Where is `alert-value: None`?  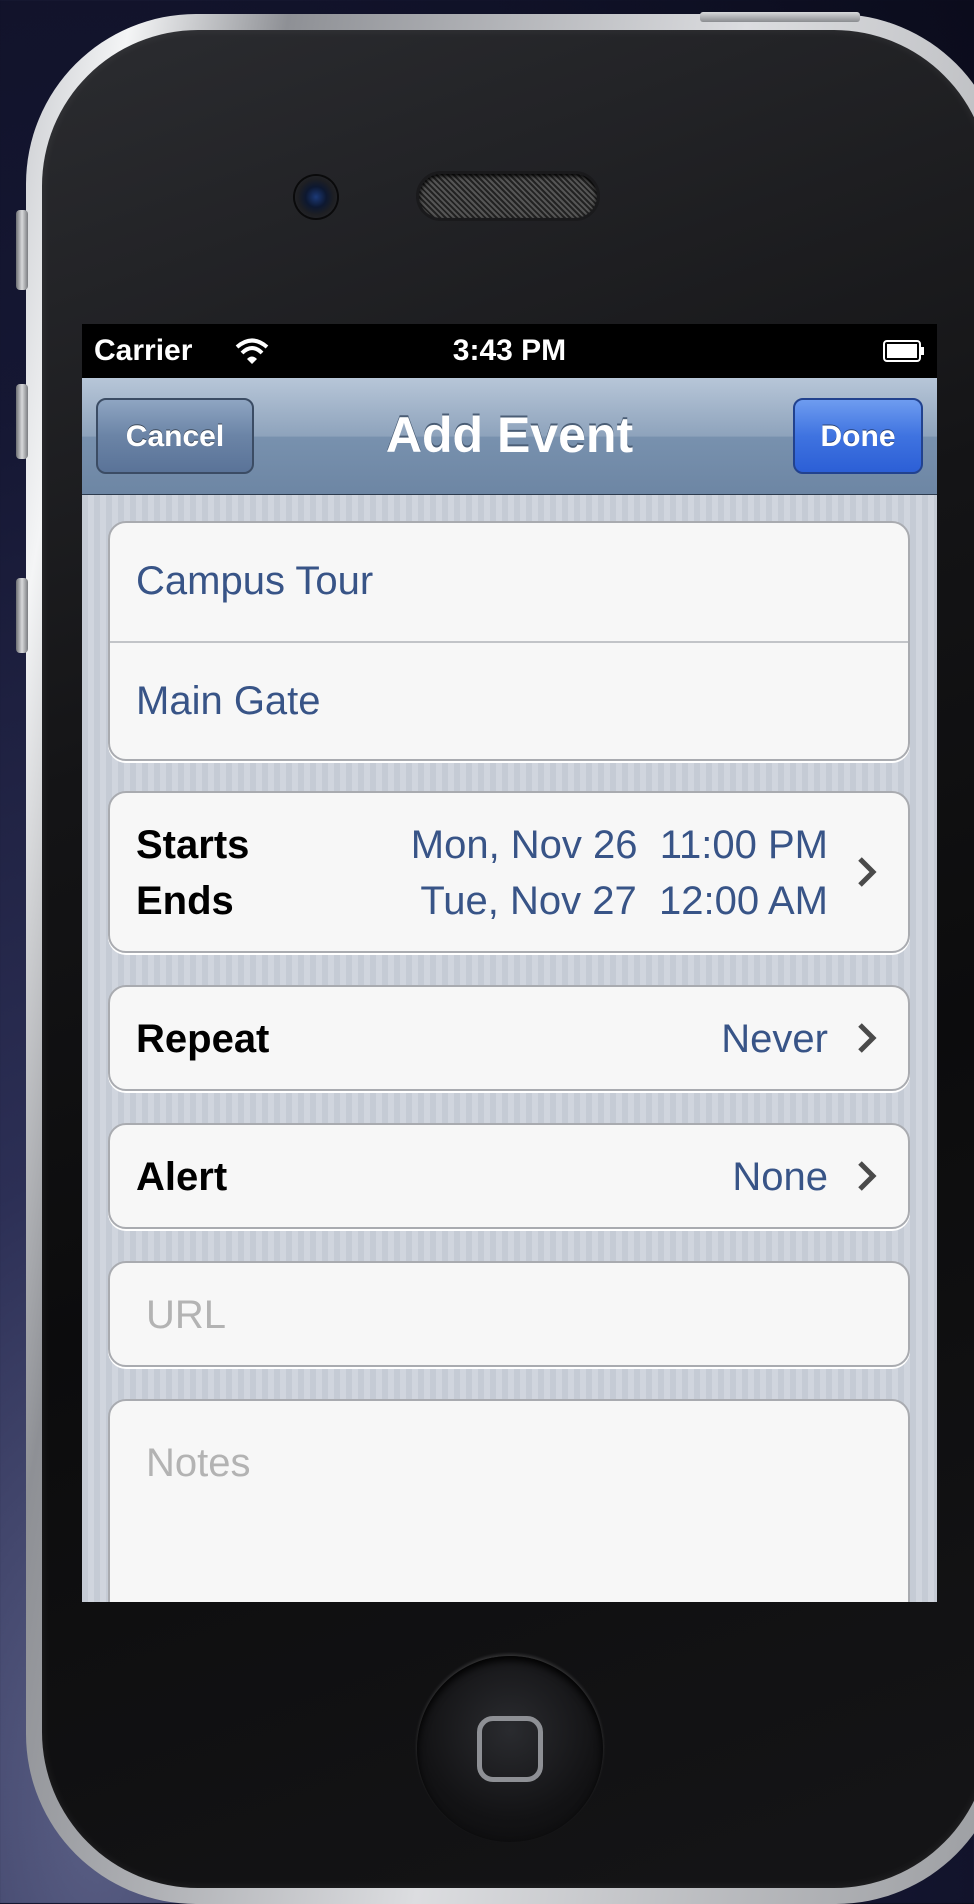 alert-value: None is located at coordinates (780, 1177).